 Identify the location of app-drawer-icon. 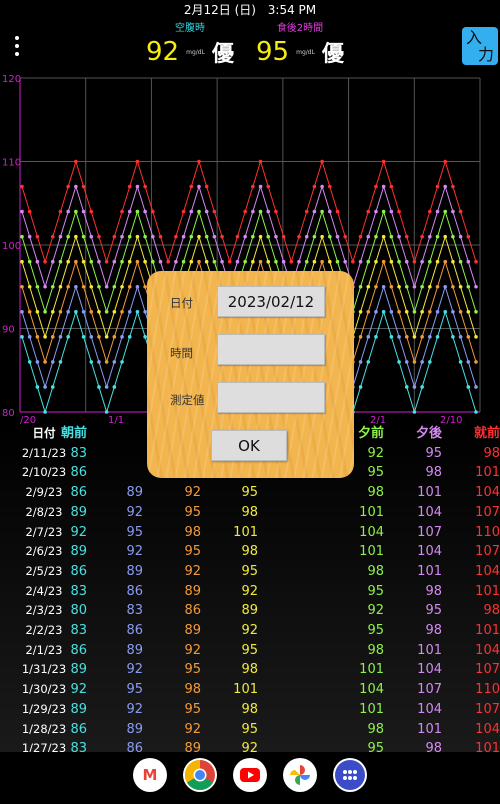
(350, 775).